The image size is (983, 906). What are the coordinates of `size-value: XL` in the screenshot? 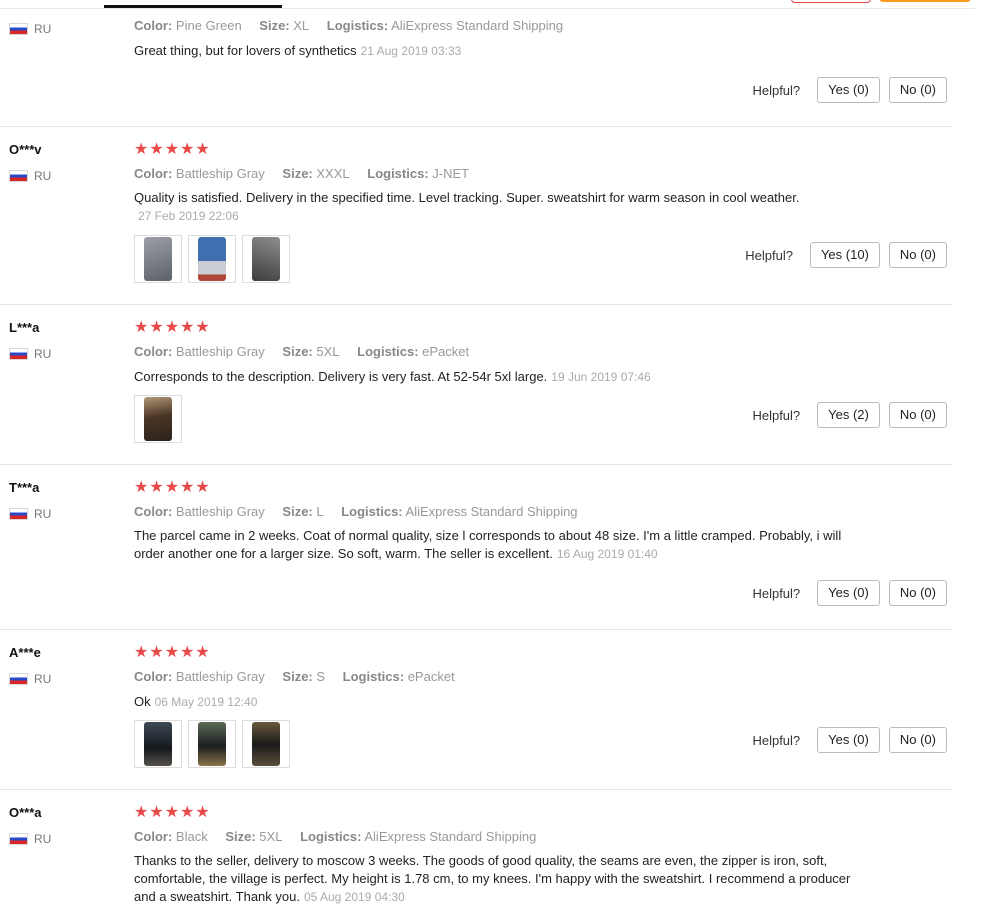 It's located at (301, 25).